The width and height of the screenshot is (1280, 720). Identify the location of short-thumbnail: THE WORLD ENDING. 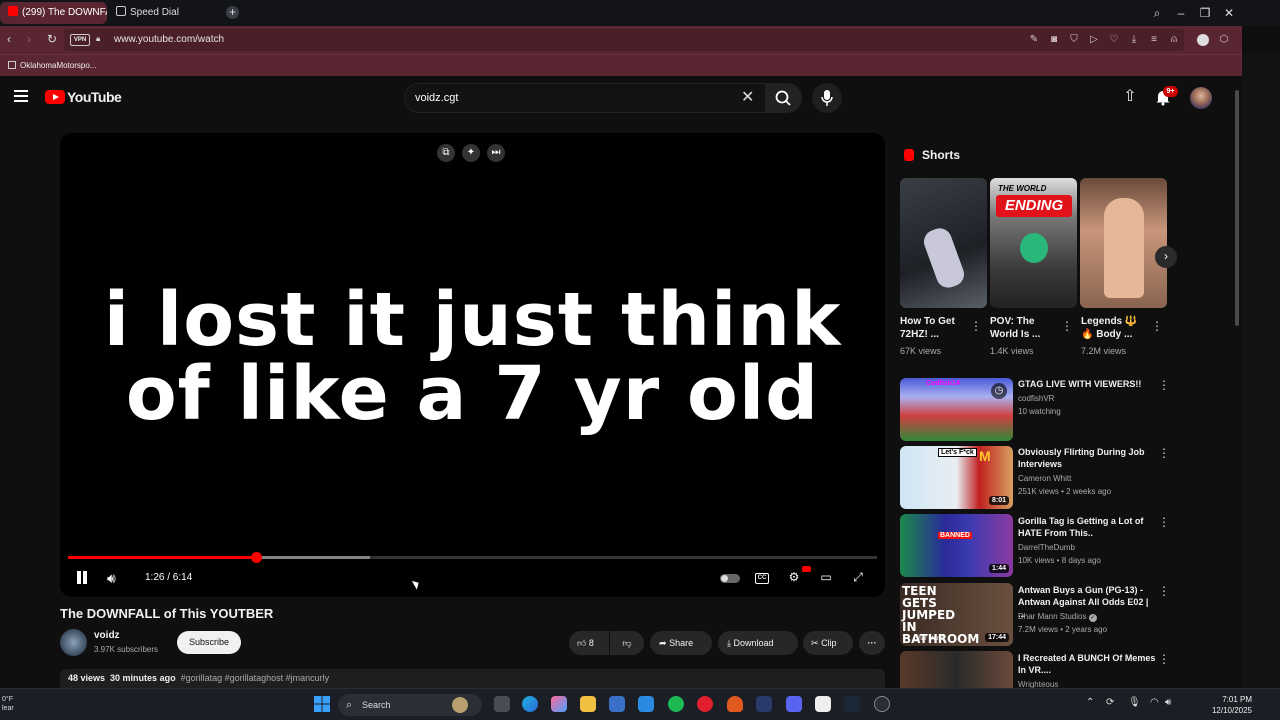
(1033, 243).